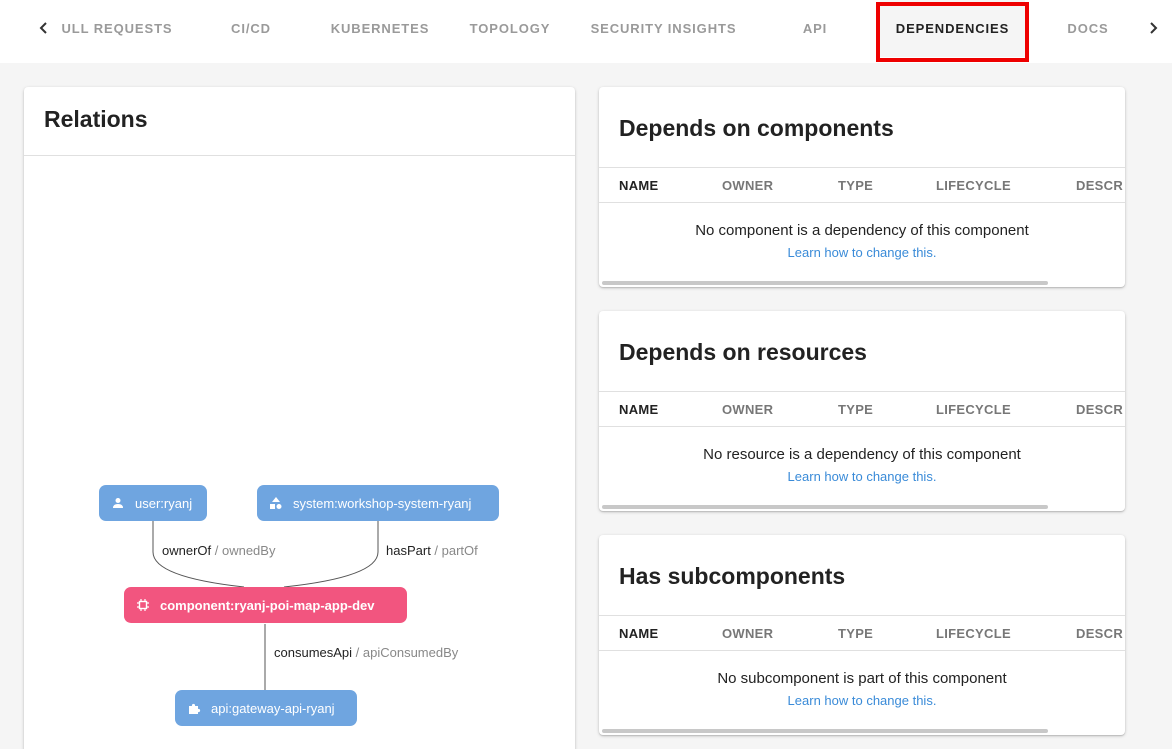 Image resolution: width=1172 pixels, height=749 pixels. I want to click on part-edge-label: hasPart / partOf, so click(432, 550).